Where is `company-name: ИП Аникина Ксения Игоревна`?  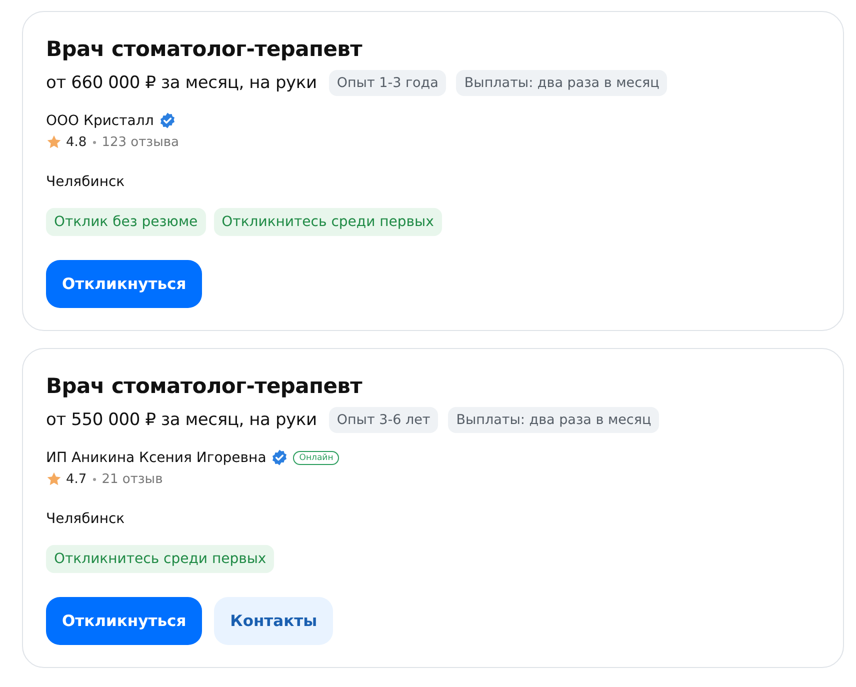
company-name: ИП Аникина Ксения Игоревна is located at coordinates (156, 458).